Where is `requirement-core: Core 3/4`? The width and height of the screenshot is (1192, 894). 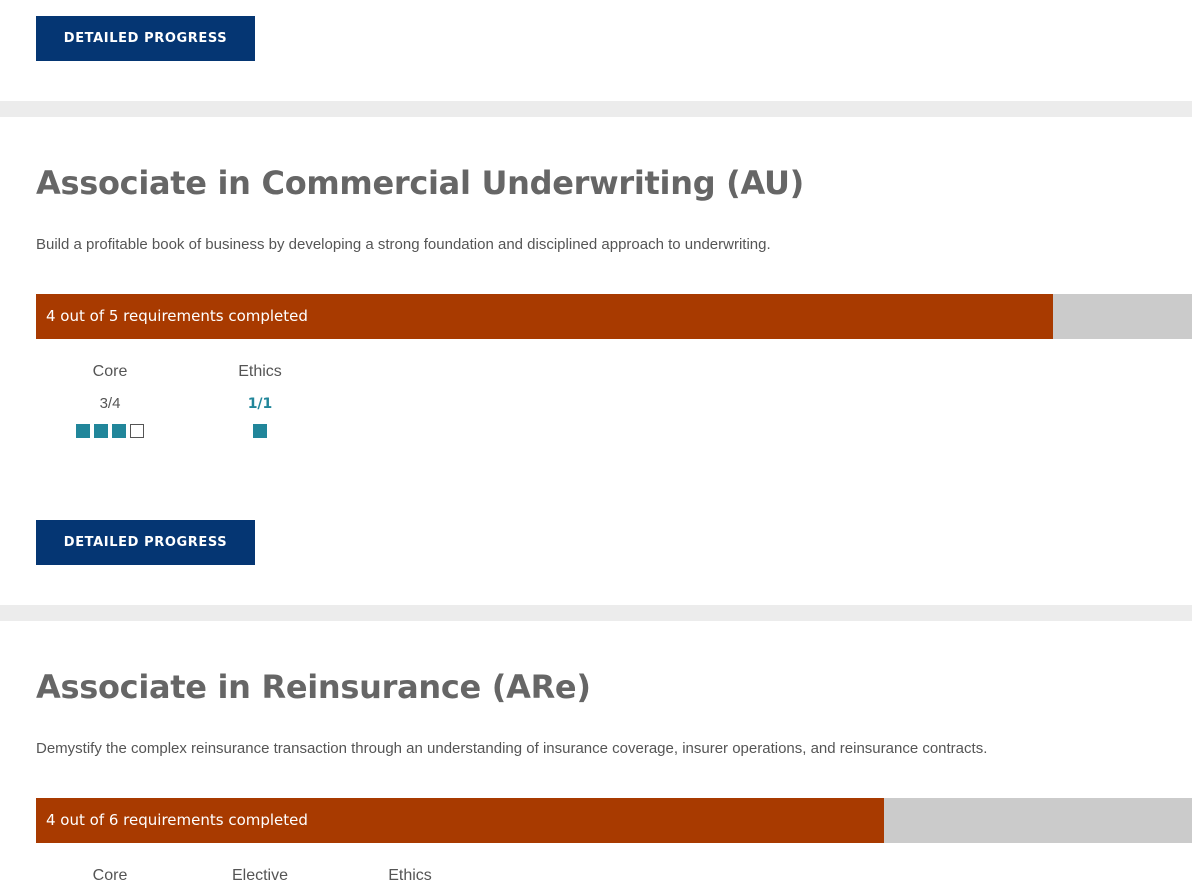 requirement-core: Core 3/4 is located at coordinates (110, 399).